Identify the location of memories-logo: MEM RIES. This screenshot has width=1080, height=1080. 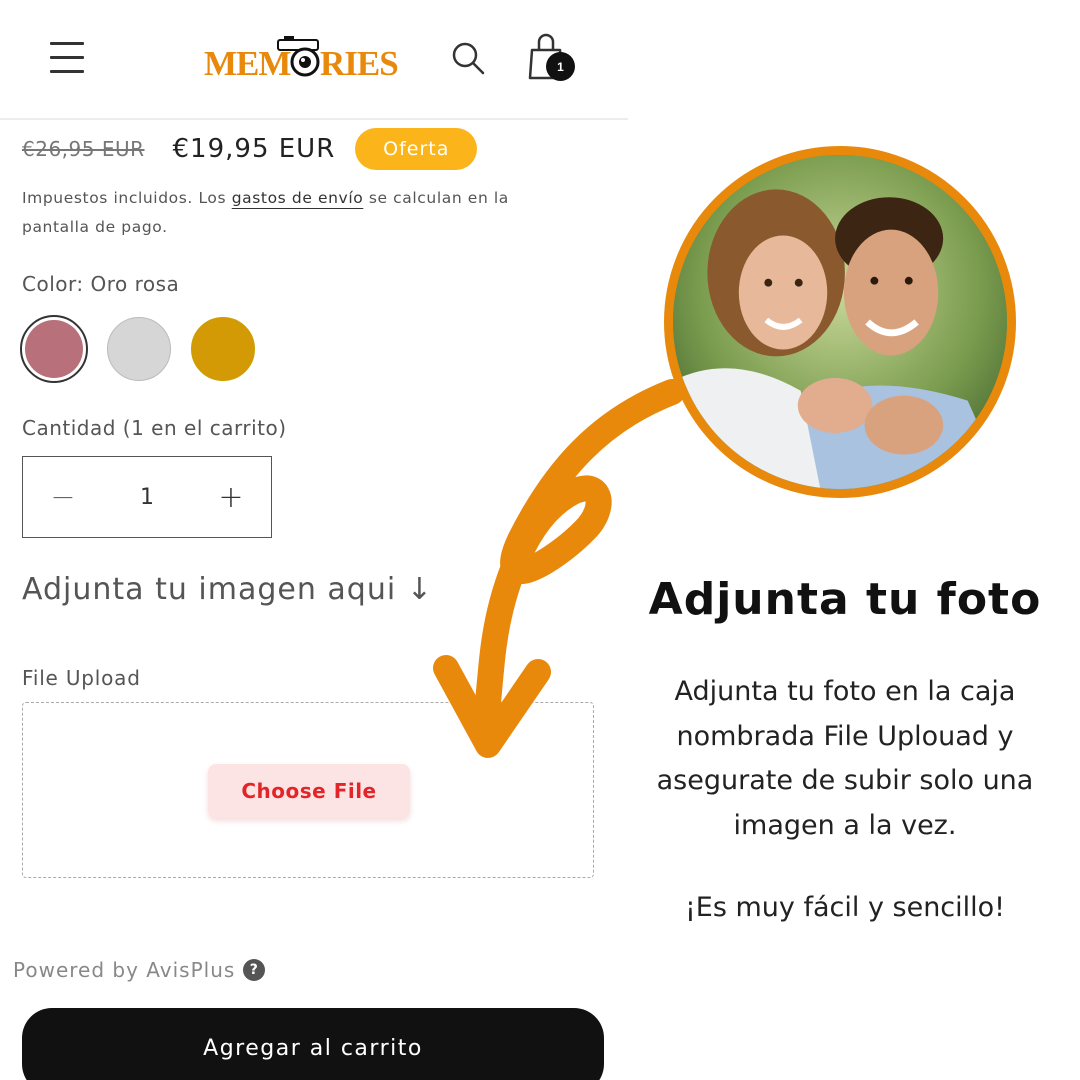
(301, 59).